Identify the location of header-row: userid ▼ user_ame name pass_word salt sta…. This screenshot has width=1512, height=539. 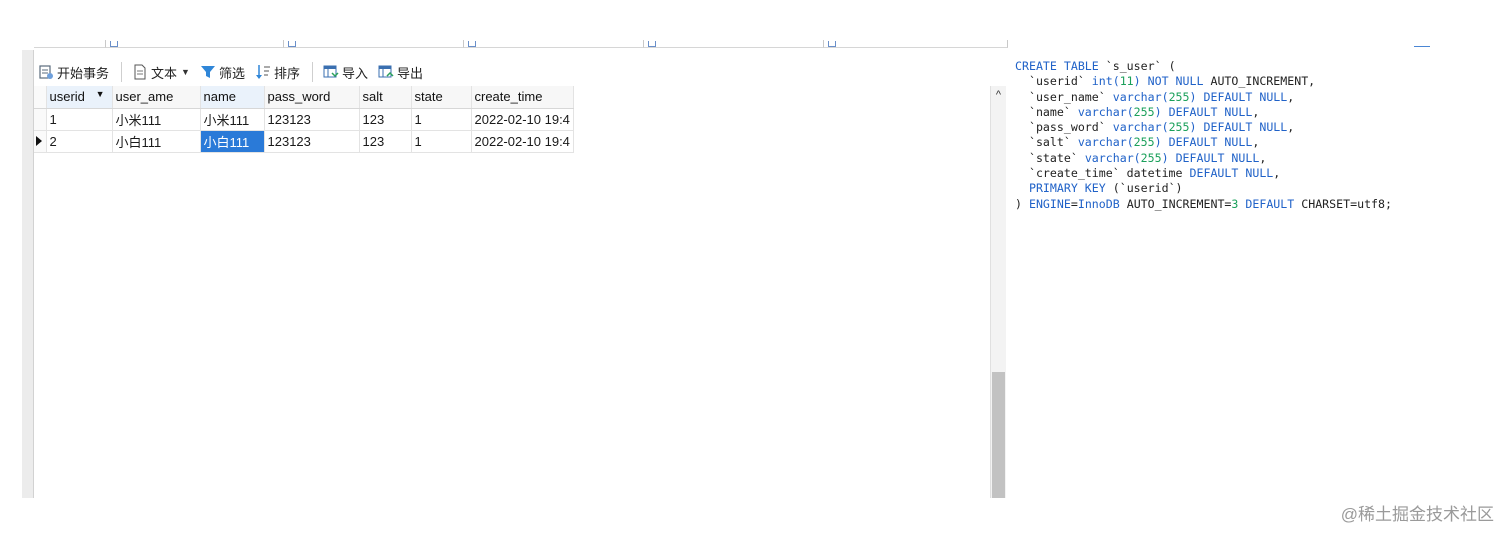
(304, 97).